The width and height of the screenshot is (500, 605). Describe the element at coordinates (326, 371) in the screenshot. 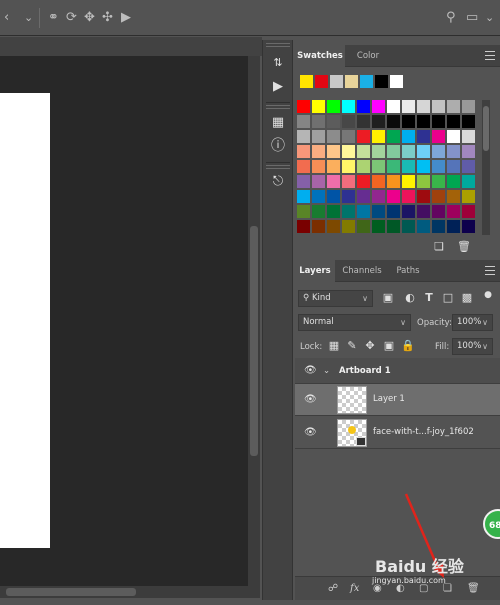

I see `expand-chevron-icon: ⌄` at that location.